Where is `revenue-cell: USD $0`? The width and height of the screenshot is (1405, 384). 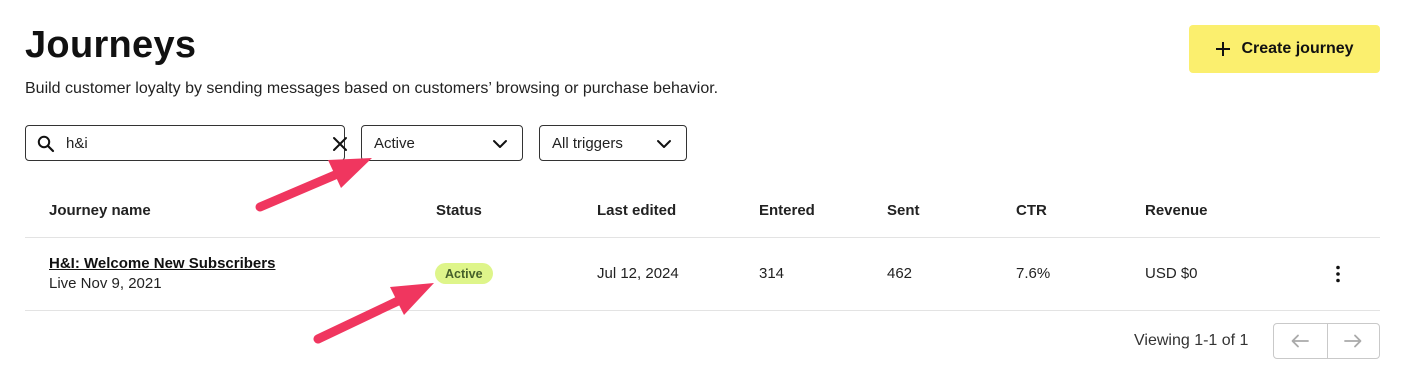 revenue-cell: USD $0 is located at coordinates (1171, 273).